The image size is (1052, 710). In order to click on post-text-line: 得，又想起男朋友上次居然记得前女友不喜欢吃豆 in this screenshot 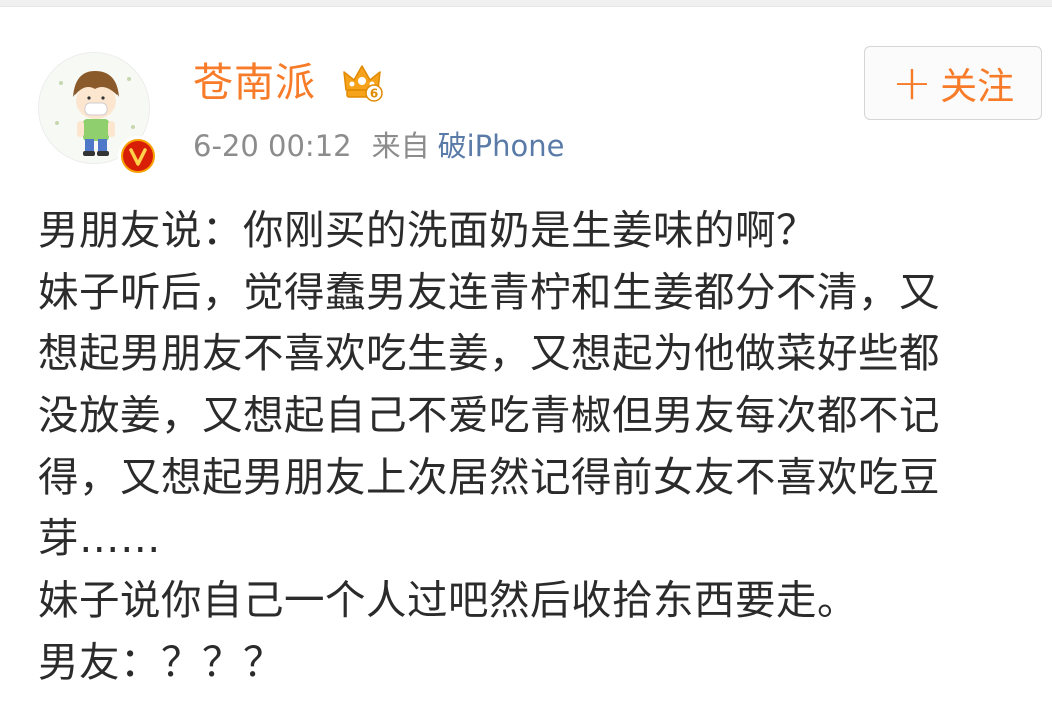, I will do `click(489, 476)`.